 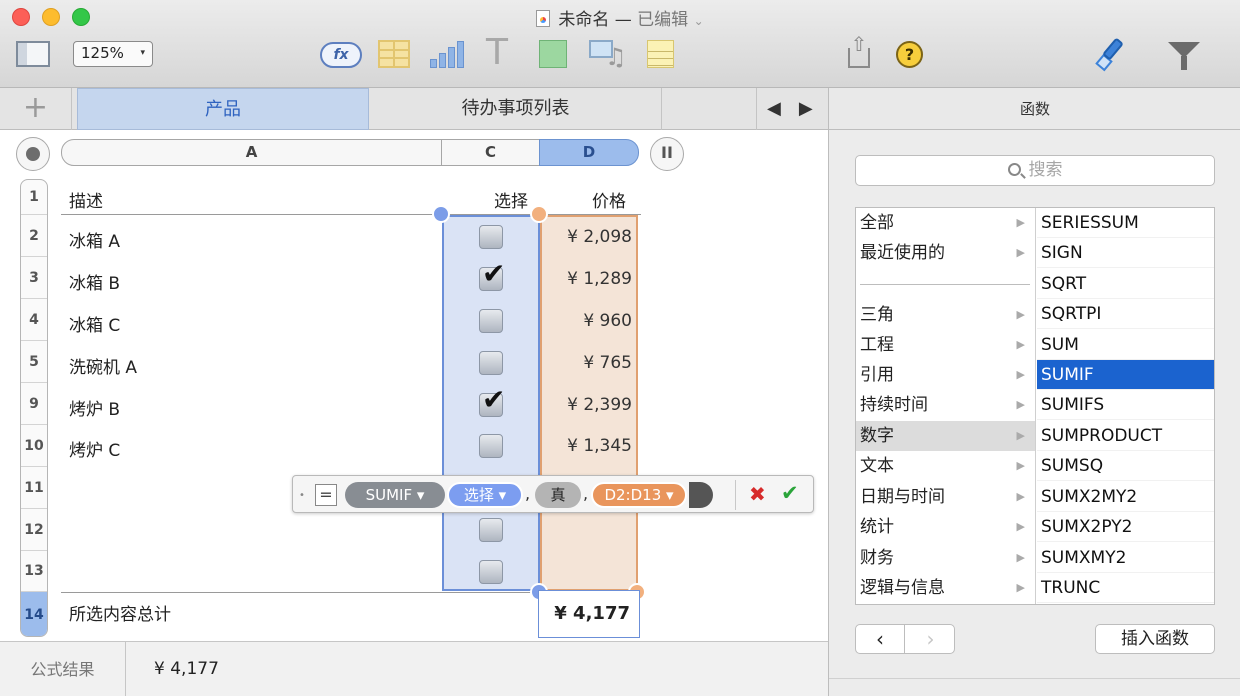 What do you see at coordinates (326, 495) in the screenshot?
I see `equals-icon: =` at bounding box center [326, 495].